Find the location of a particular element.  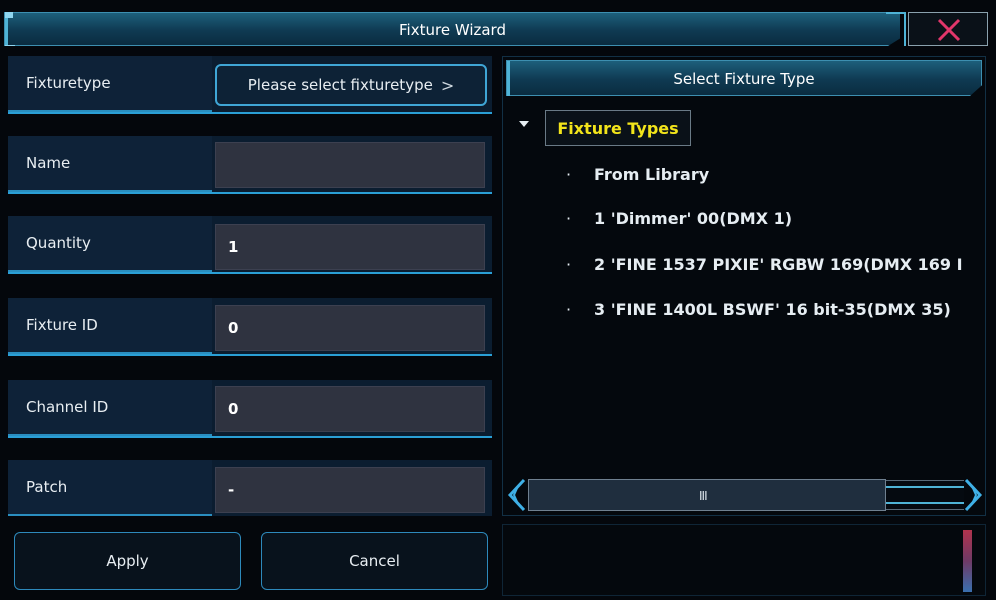

patch-label: Patch is located at coordinates (110, 488).